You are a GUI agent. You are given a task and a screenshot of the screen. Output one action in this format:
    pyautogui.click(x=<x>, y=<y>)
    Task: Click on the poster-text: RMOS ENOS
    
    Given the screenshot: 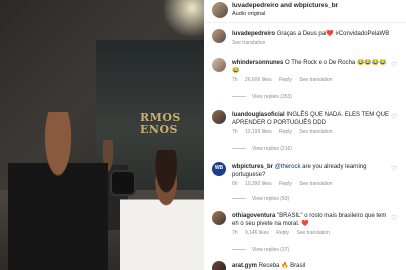 What is the action you would take?
    pyautogui.click(x=160, y=123)
    